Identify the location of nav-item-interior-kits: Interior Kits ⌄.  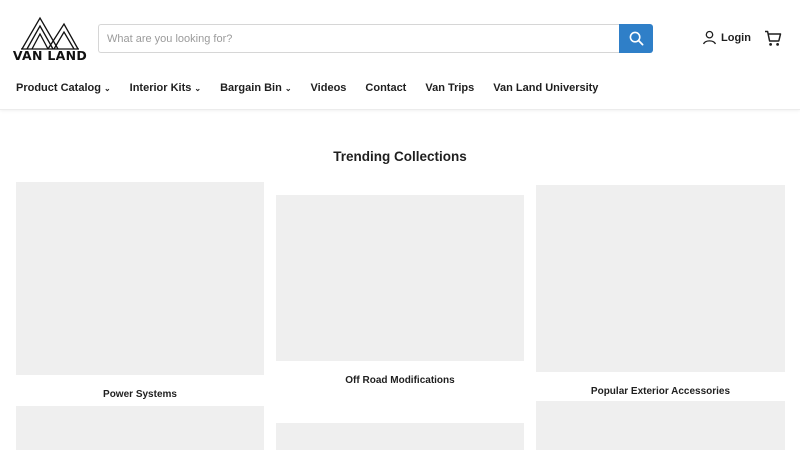
(165, 88).